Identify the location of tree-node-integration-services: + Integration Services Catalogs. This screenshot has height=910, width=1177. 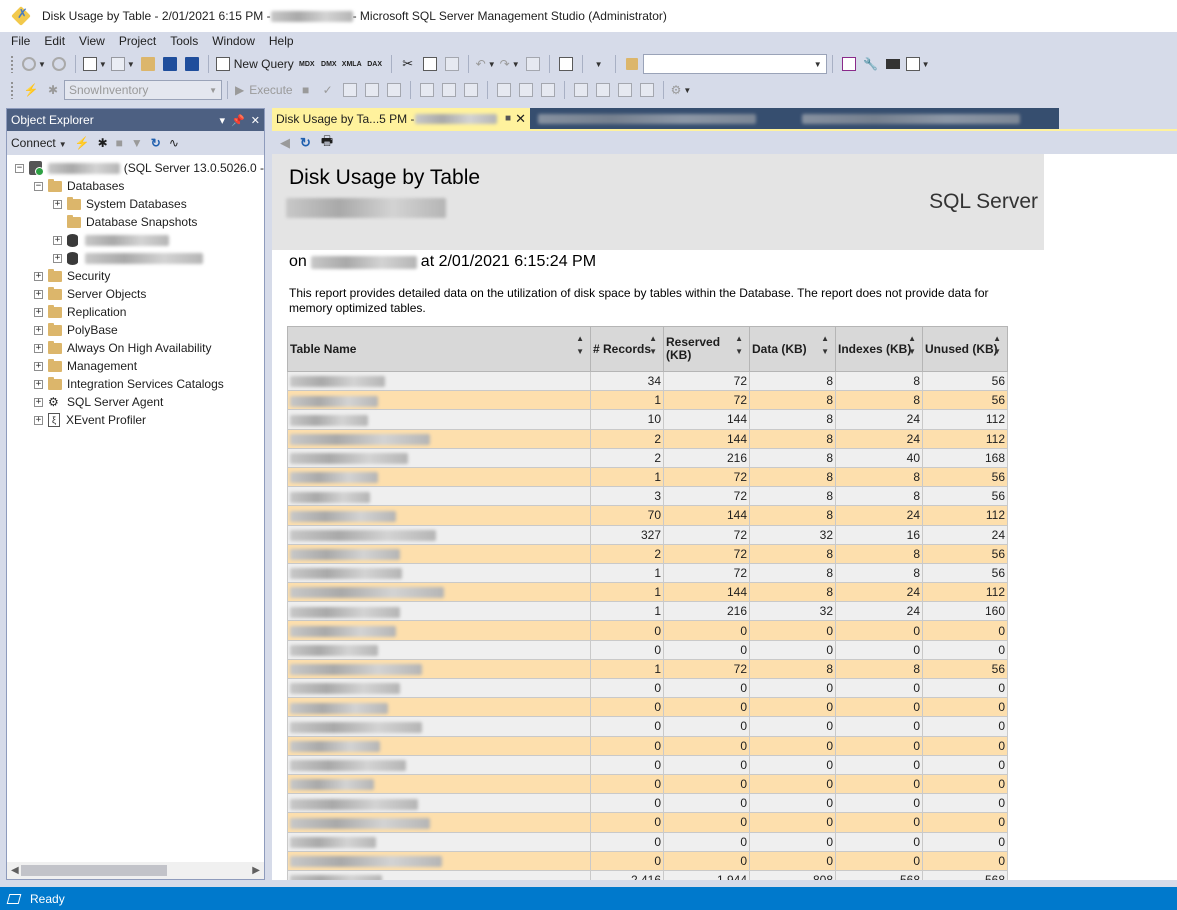
(135, 384).